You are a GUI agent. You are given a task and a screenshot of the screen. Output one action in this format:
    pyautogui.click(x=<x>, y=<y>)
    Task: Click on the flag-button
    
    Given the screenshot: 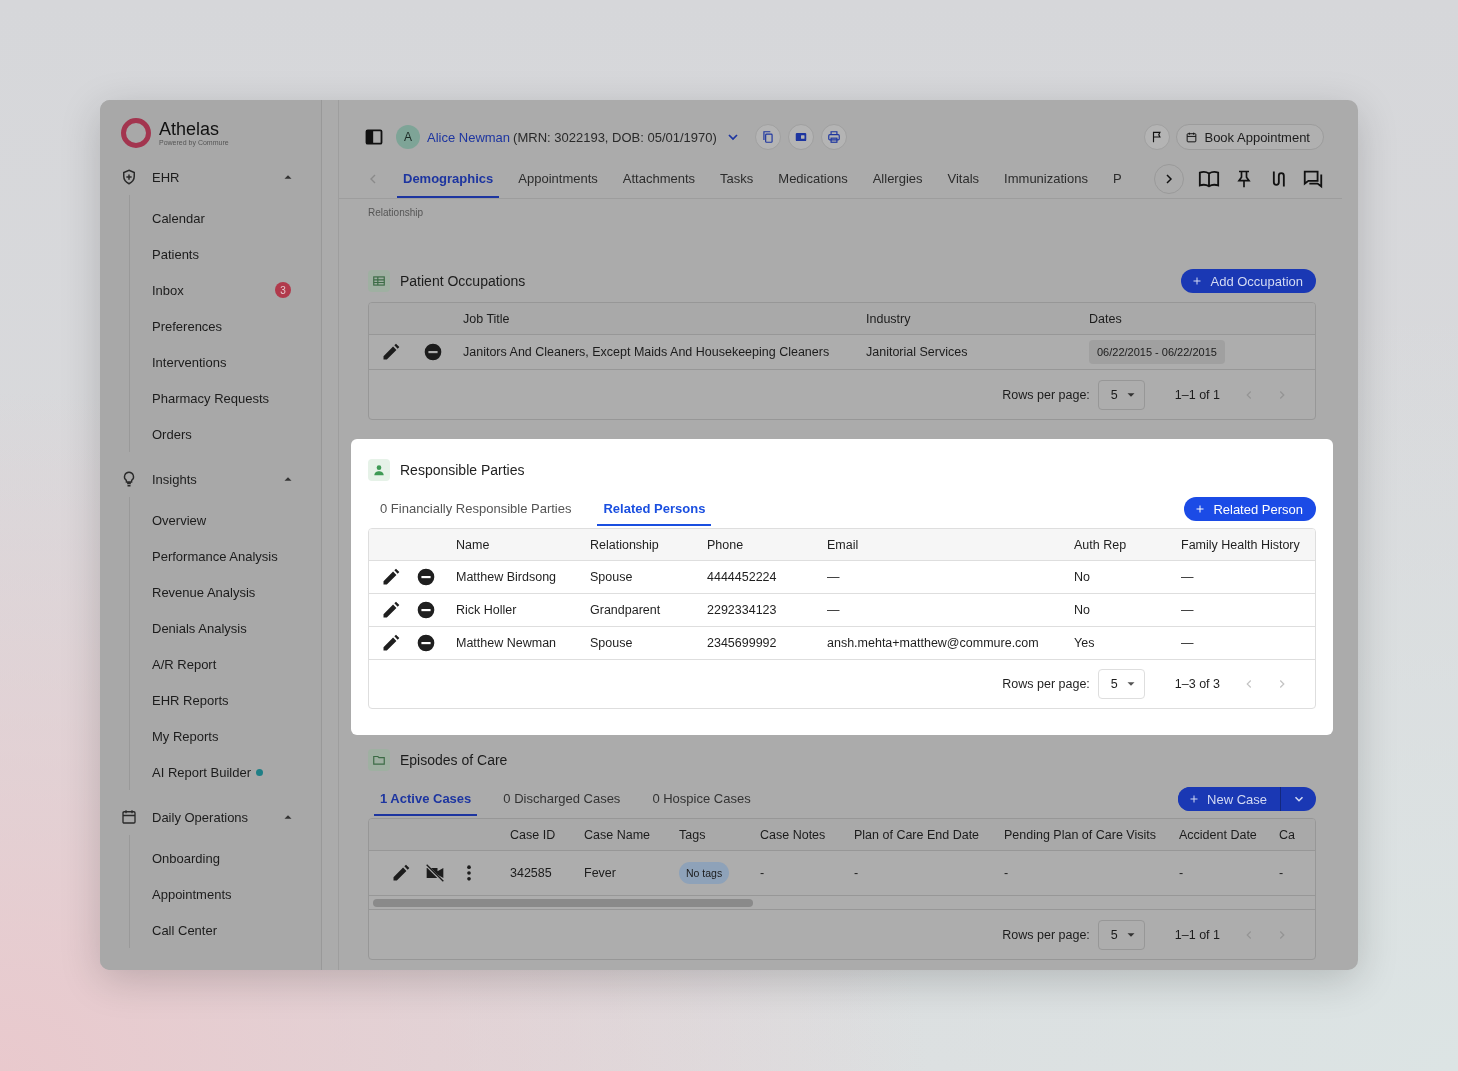 What is the action you would take?
    pyautogui.click(x=1157, y=137)
    